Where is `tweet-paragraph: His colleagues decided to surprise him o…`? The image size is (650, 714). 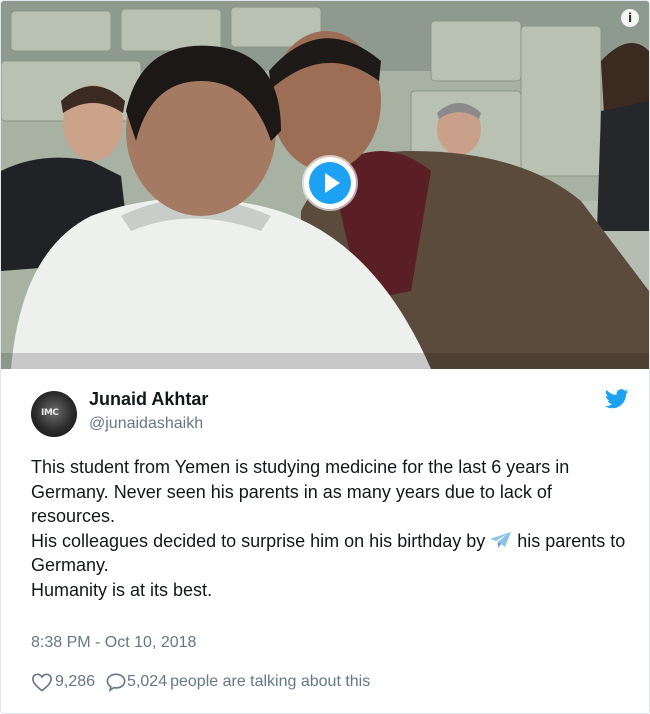 tweet-paragraph: His colleagues decided to surprise him o… is located at coordinates (333, 553).